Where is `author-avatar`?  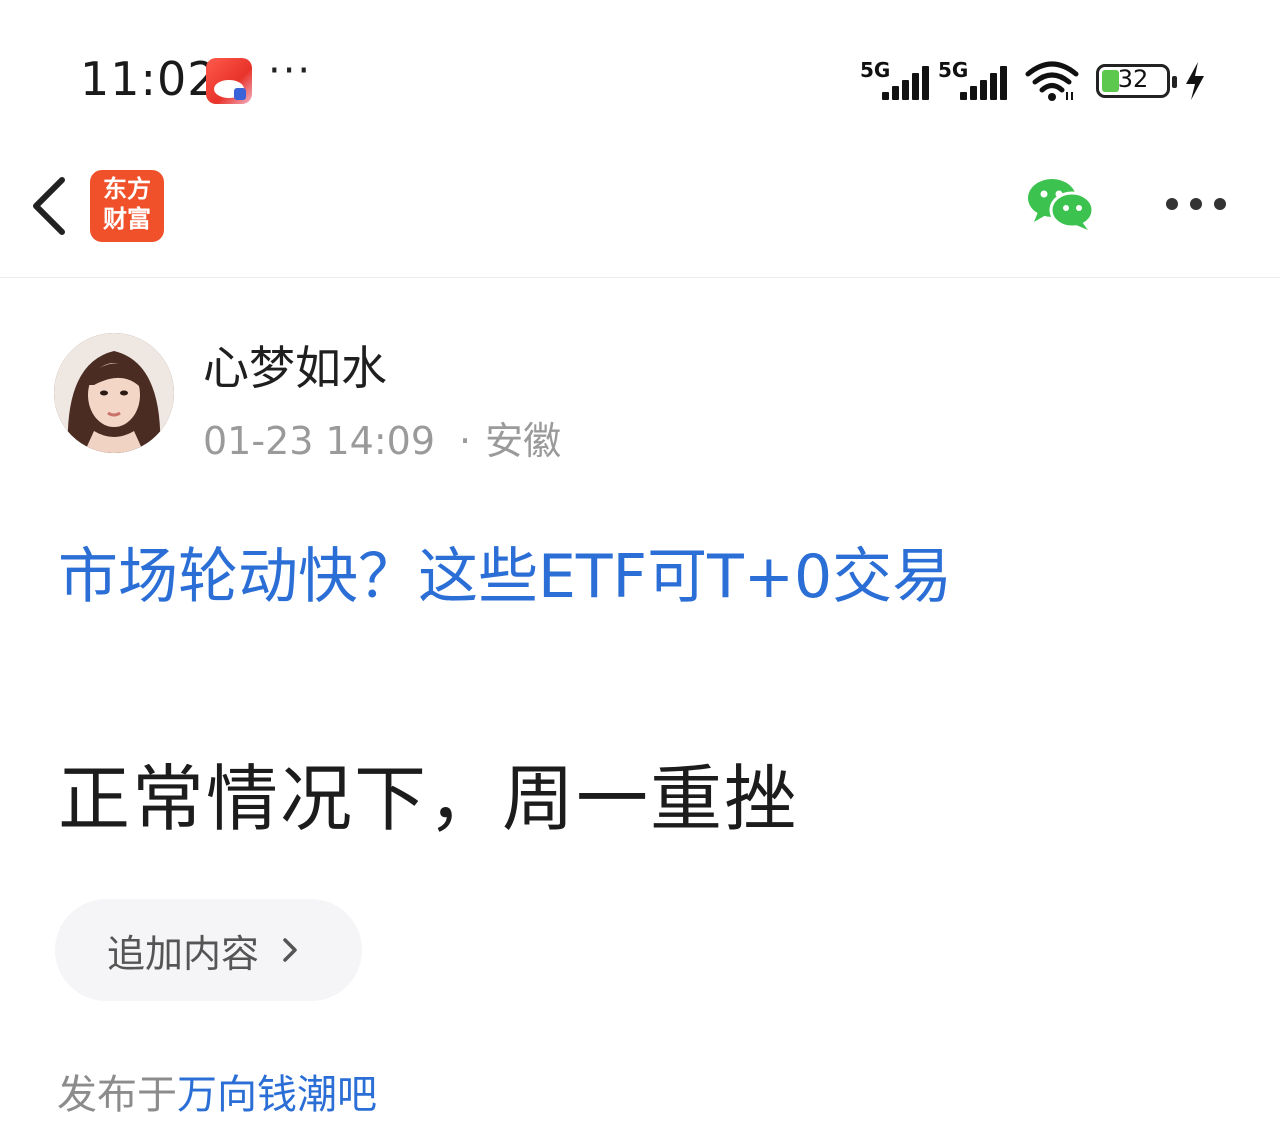 author-avatar is located at coordinates (114, 393).